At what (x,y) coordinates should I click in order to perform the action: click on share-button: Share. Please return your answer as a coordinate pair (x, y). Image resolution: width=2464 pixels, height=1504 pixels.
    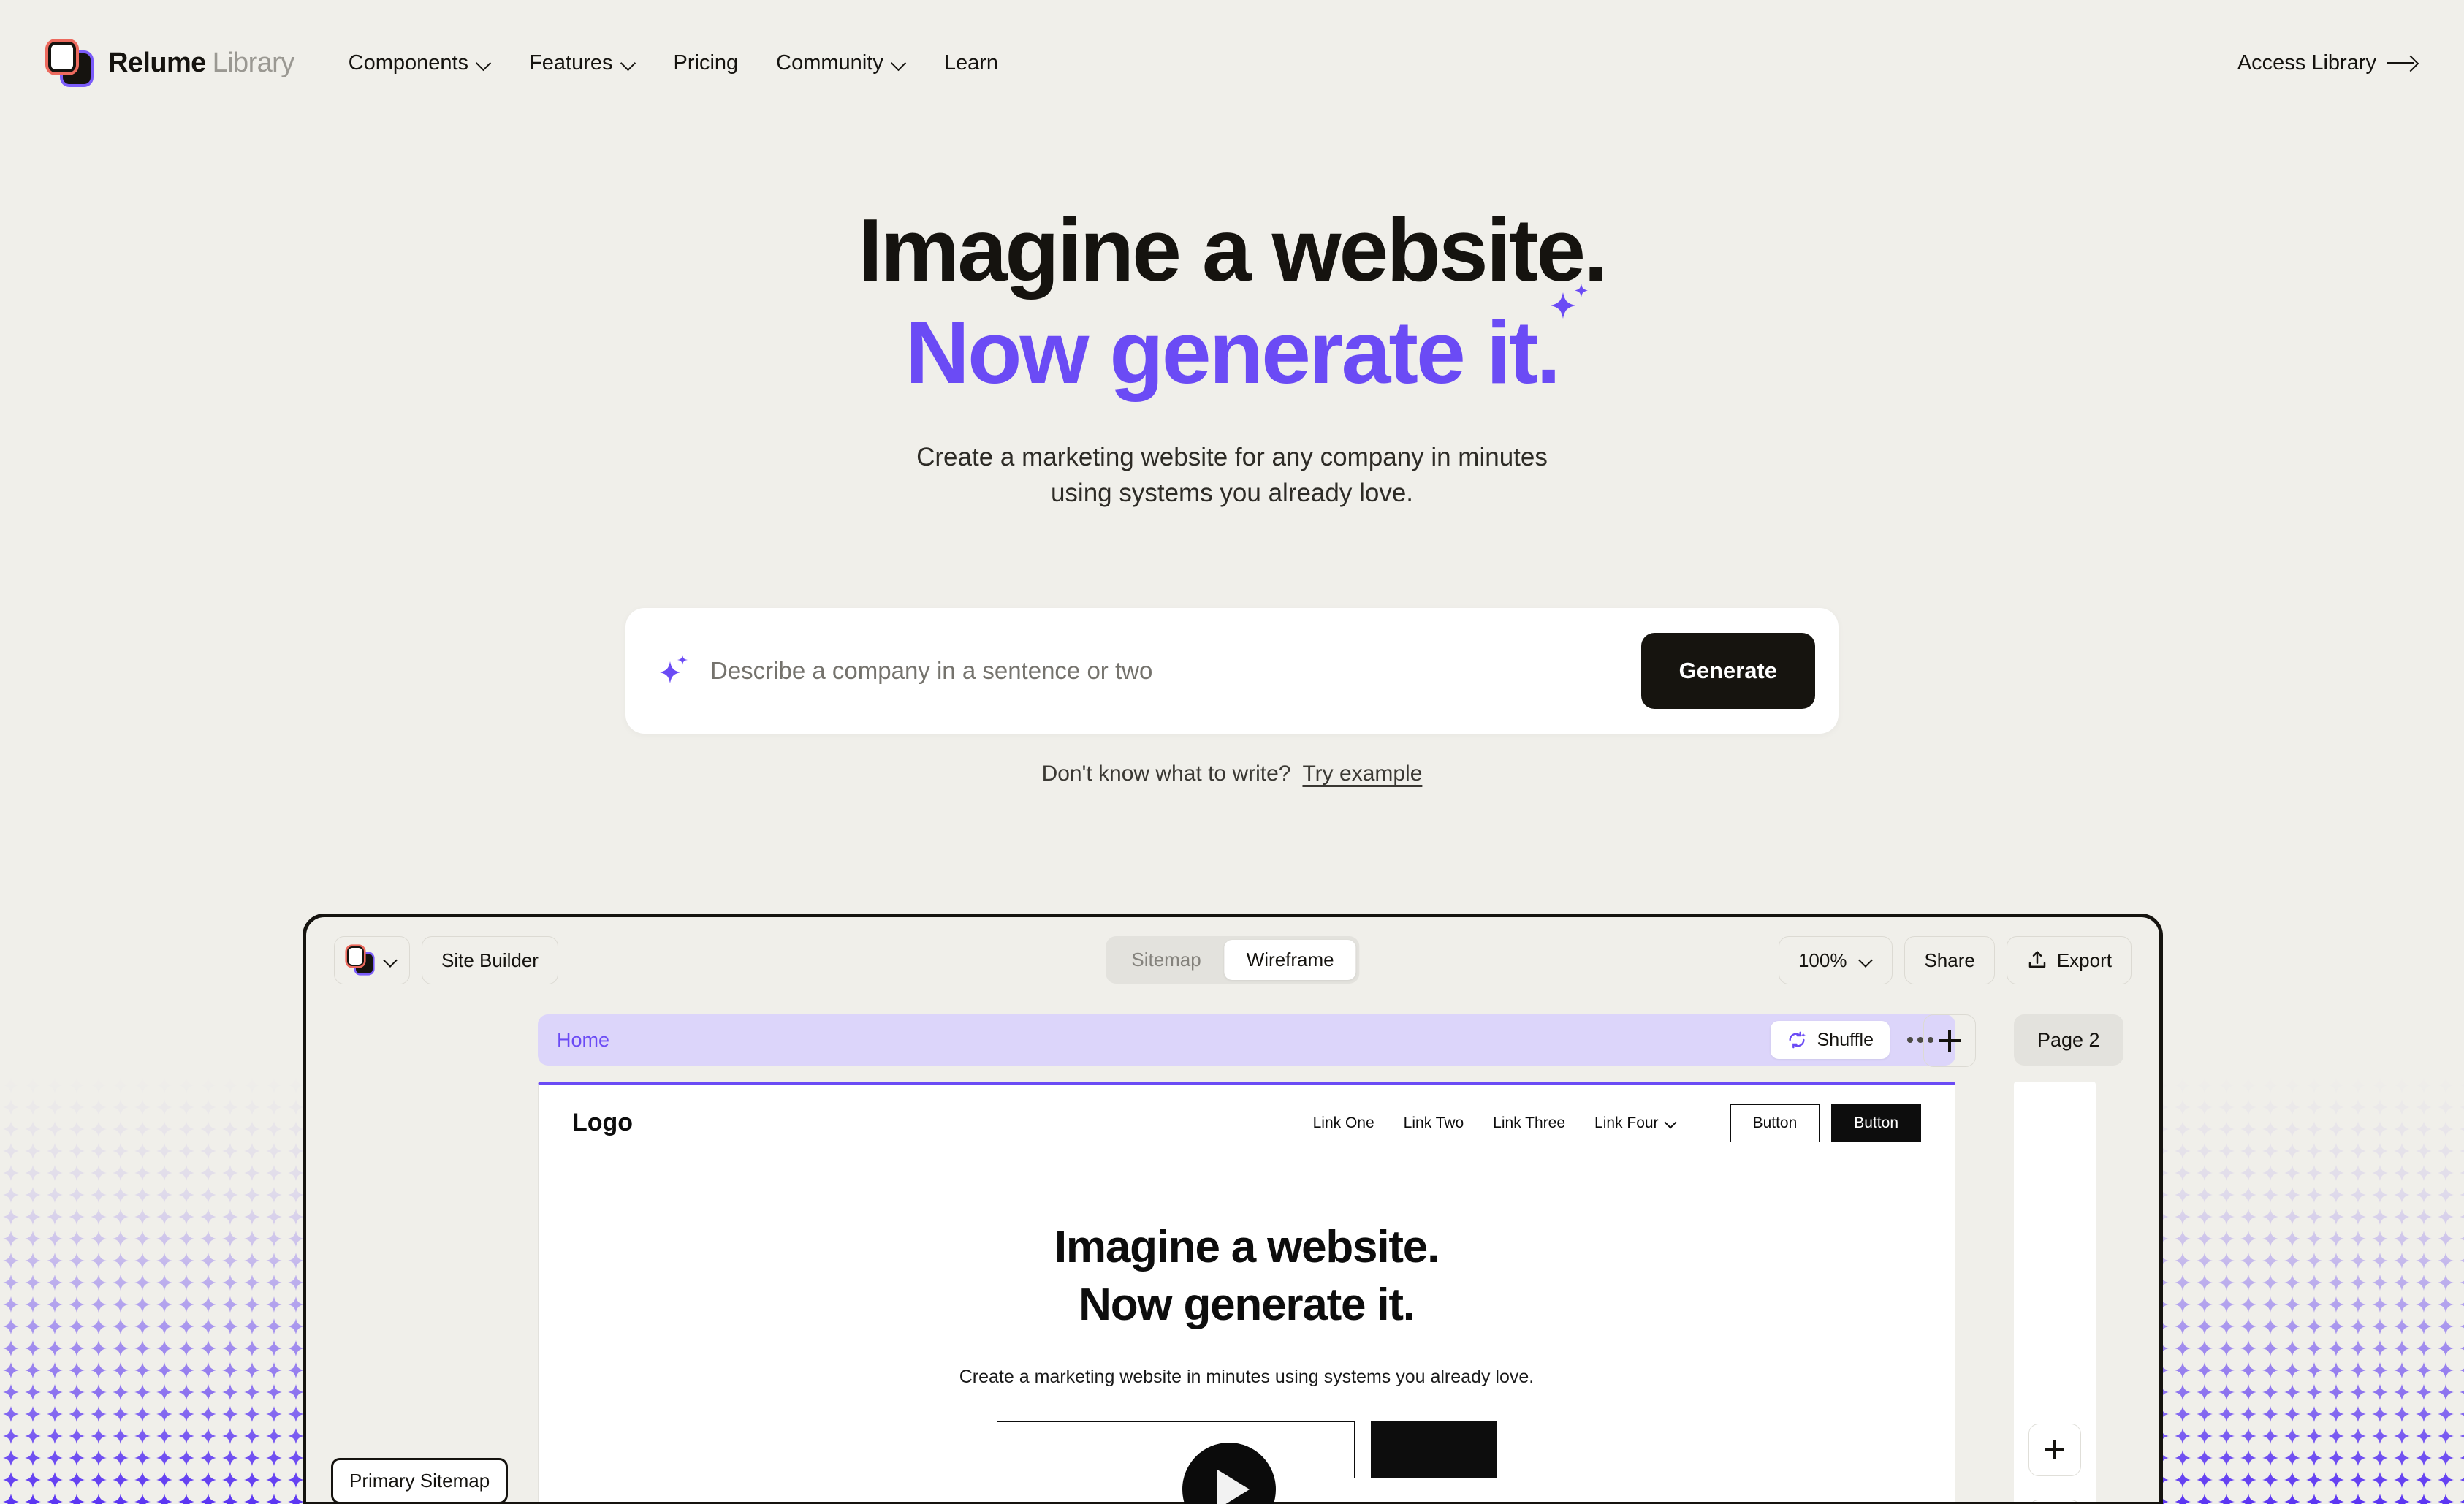
    Looking at the image, I should click on (1949, 960).